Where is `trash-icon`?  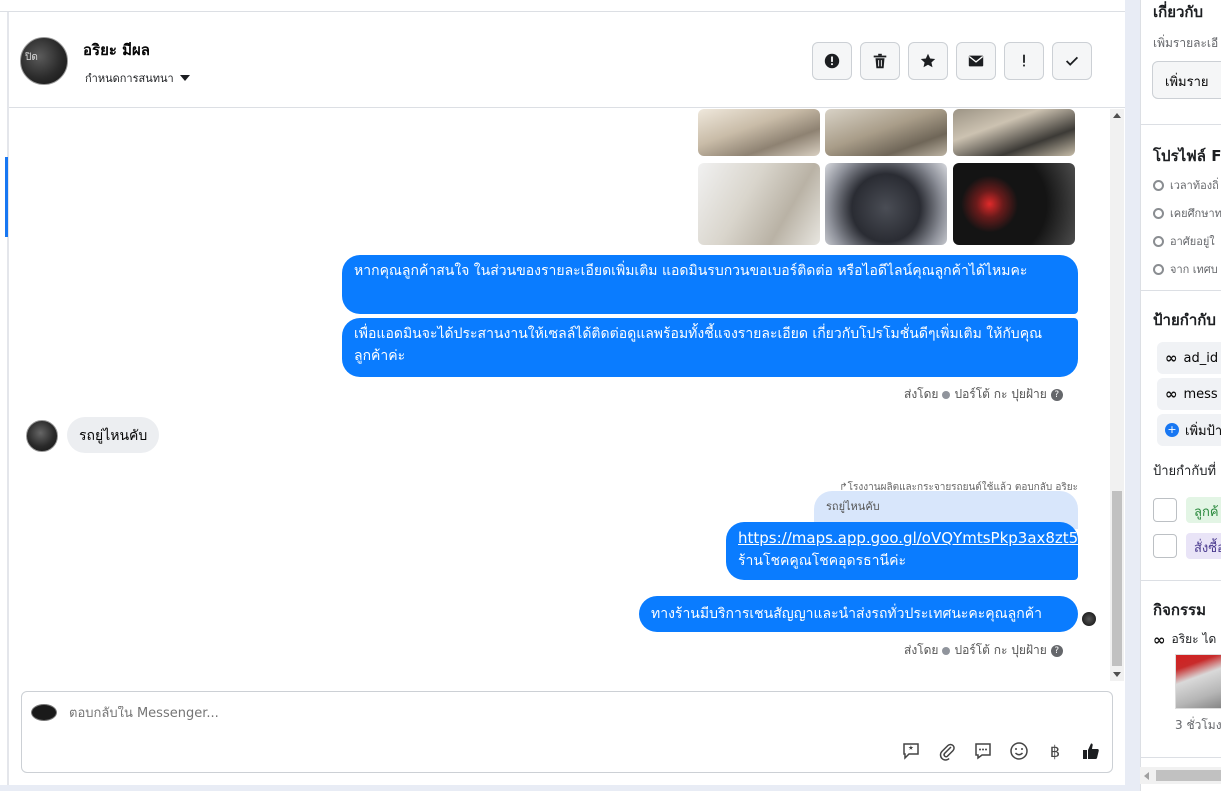 trash-icon is located at coordinates (880, 61).